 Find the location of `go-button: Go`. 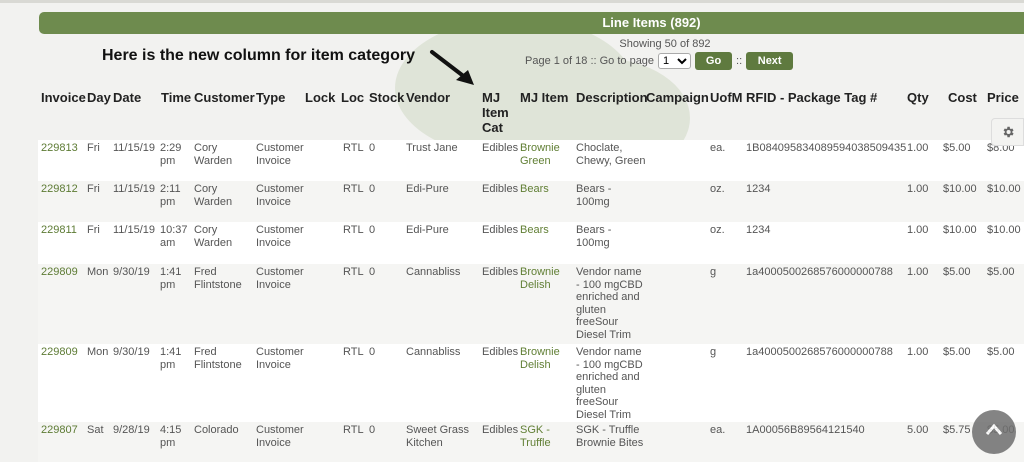

go-button: Go is located at coordinates (714, 60).